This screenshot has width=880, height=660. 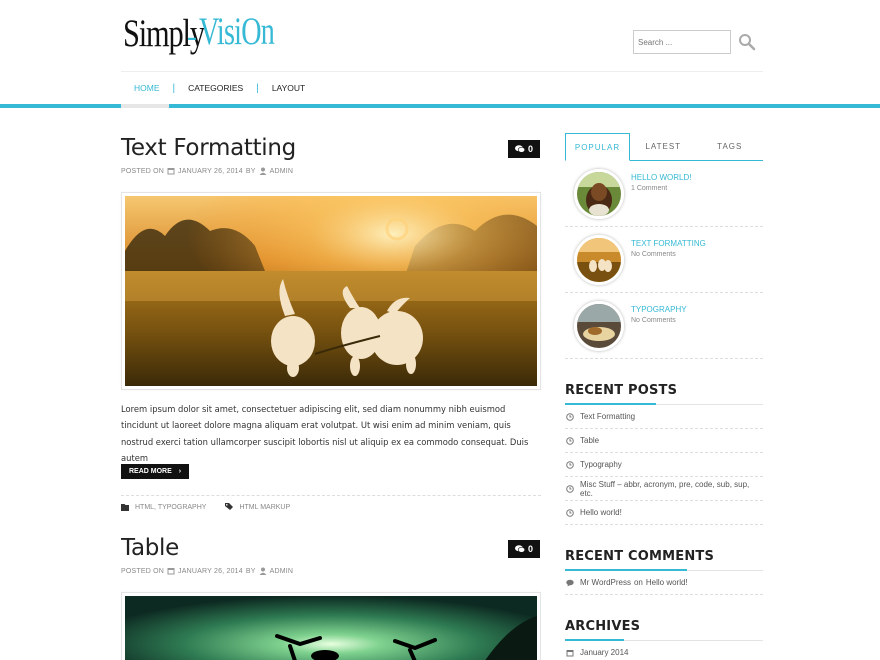 I want to click on recent-comment-item: Mr WordPress on Hello world!, so click(x=664, y=583).